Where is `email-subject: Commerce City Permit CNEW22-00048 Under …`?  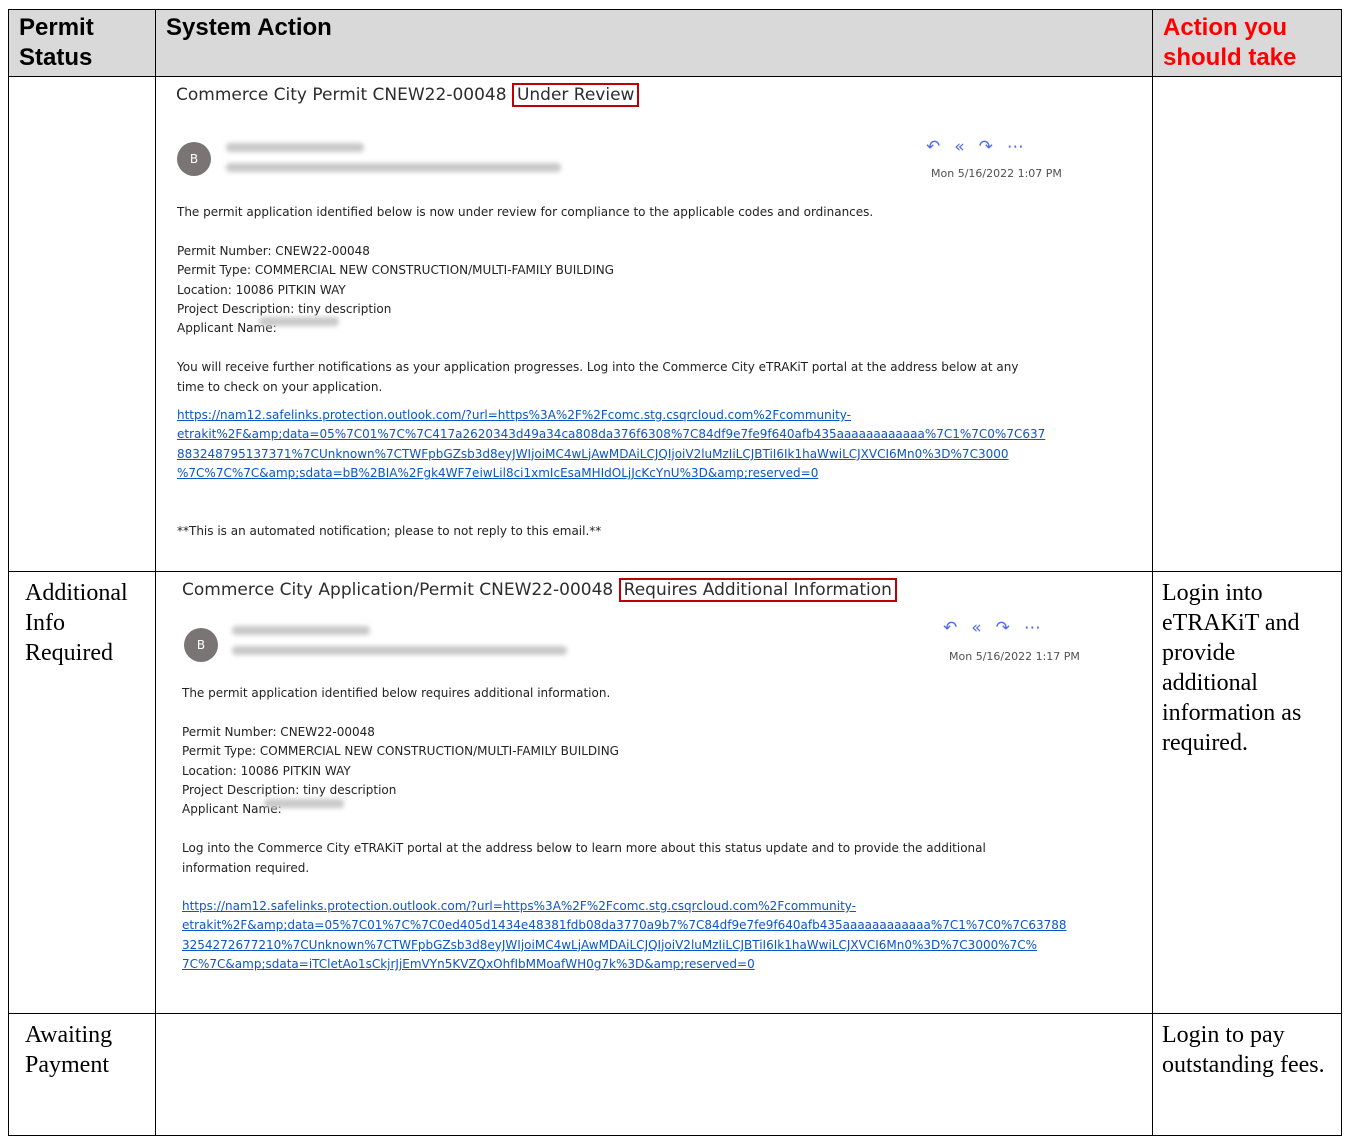 email-subject: Commerce City Permit CNEW22-00048 Under … is located at coordinates (408, 95).